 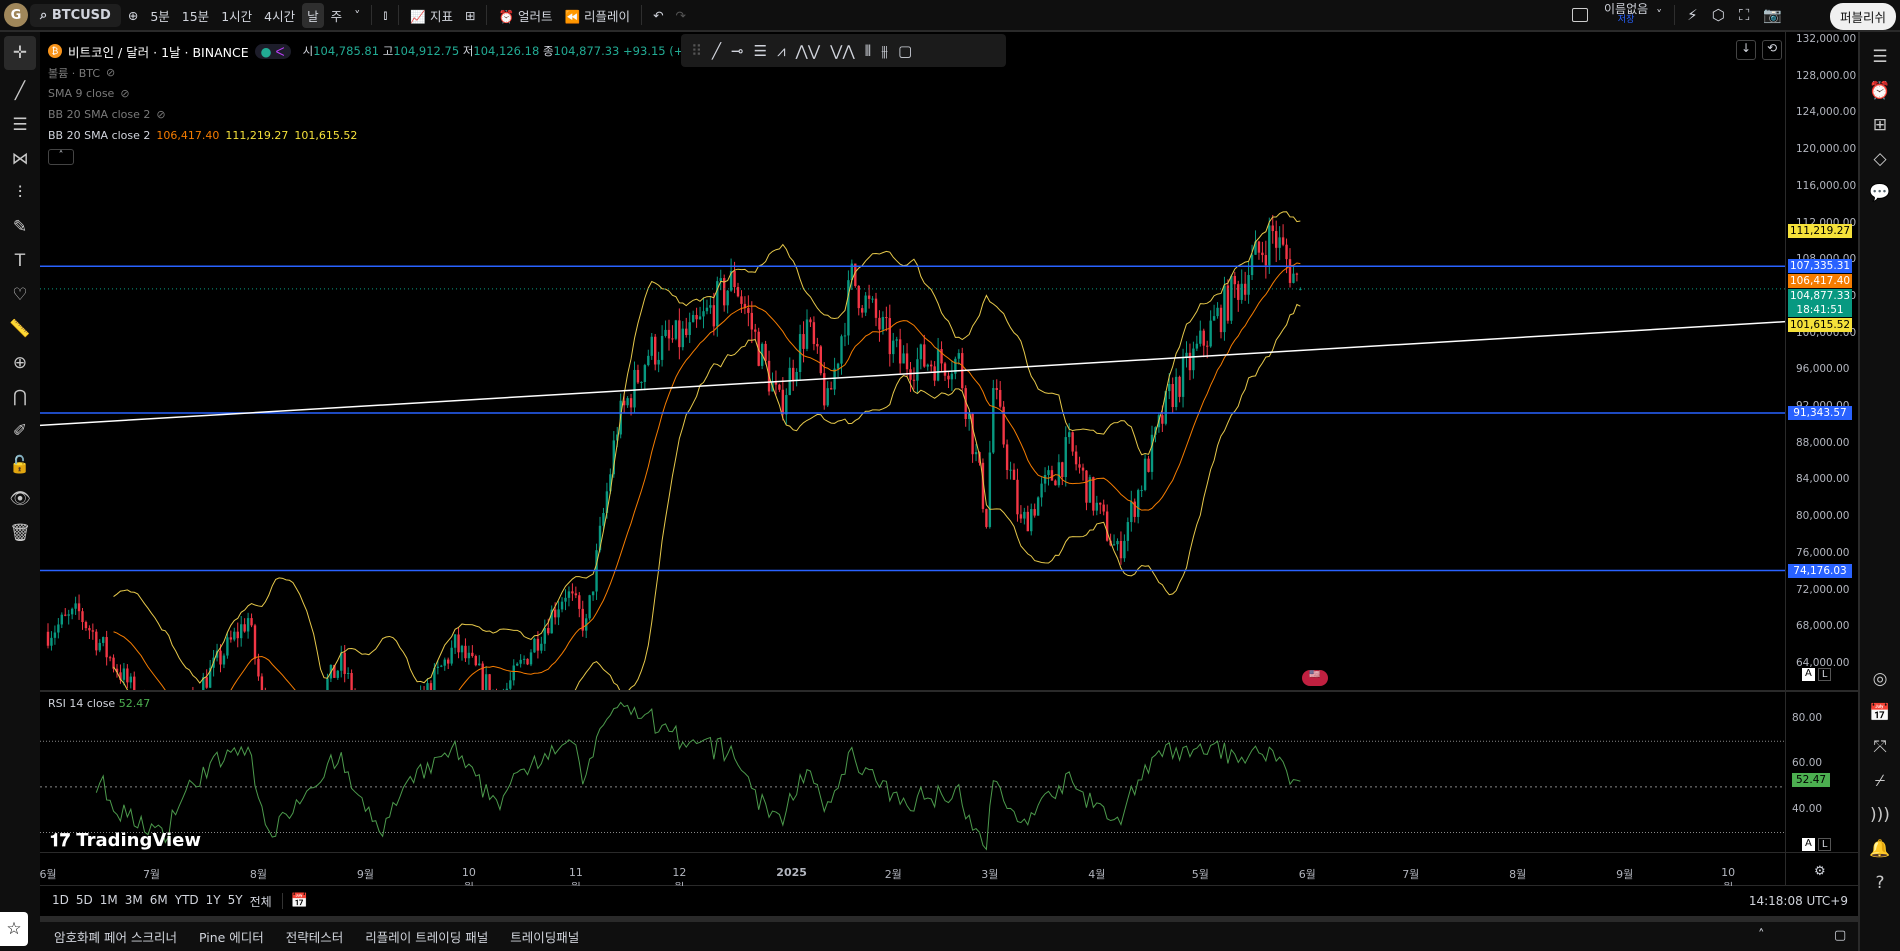 I want to click on alert-button: ⏰ 얼러트, so click(x=525, y=15).